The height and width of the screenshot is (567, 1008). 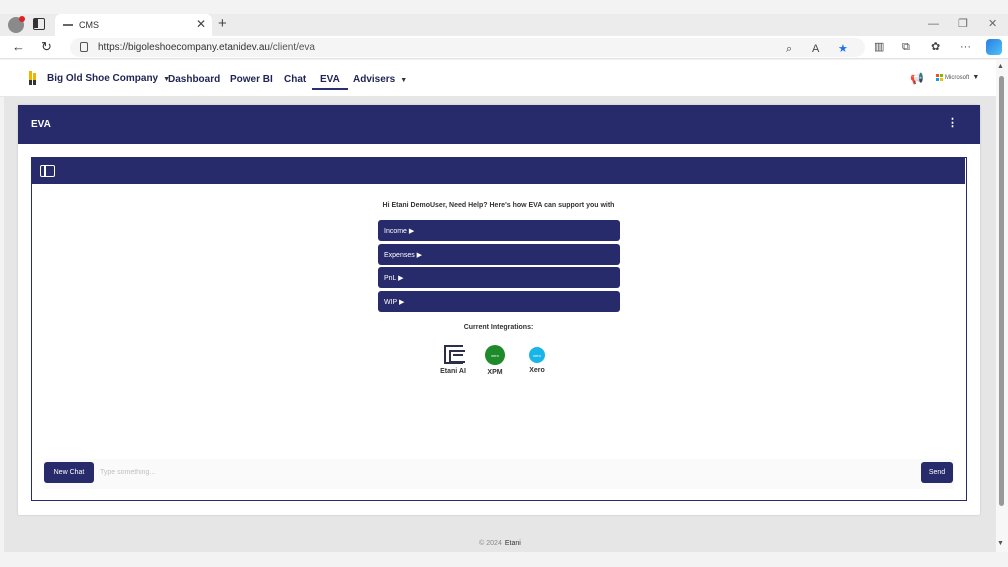 I want to click on company-dropdown: Big Old Shoe Company ▼, so click(x=108, y=78).